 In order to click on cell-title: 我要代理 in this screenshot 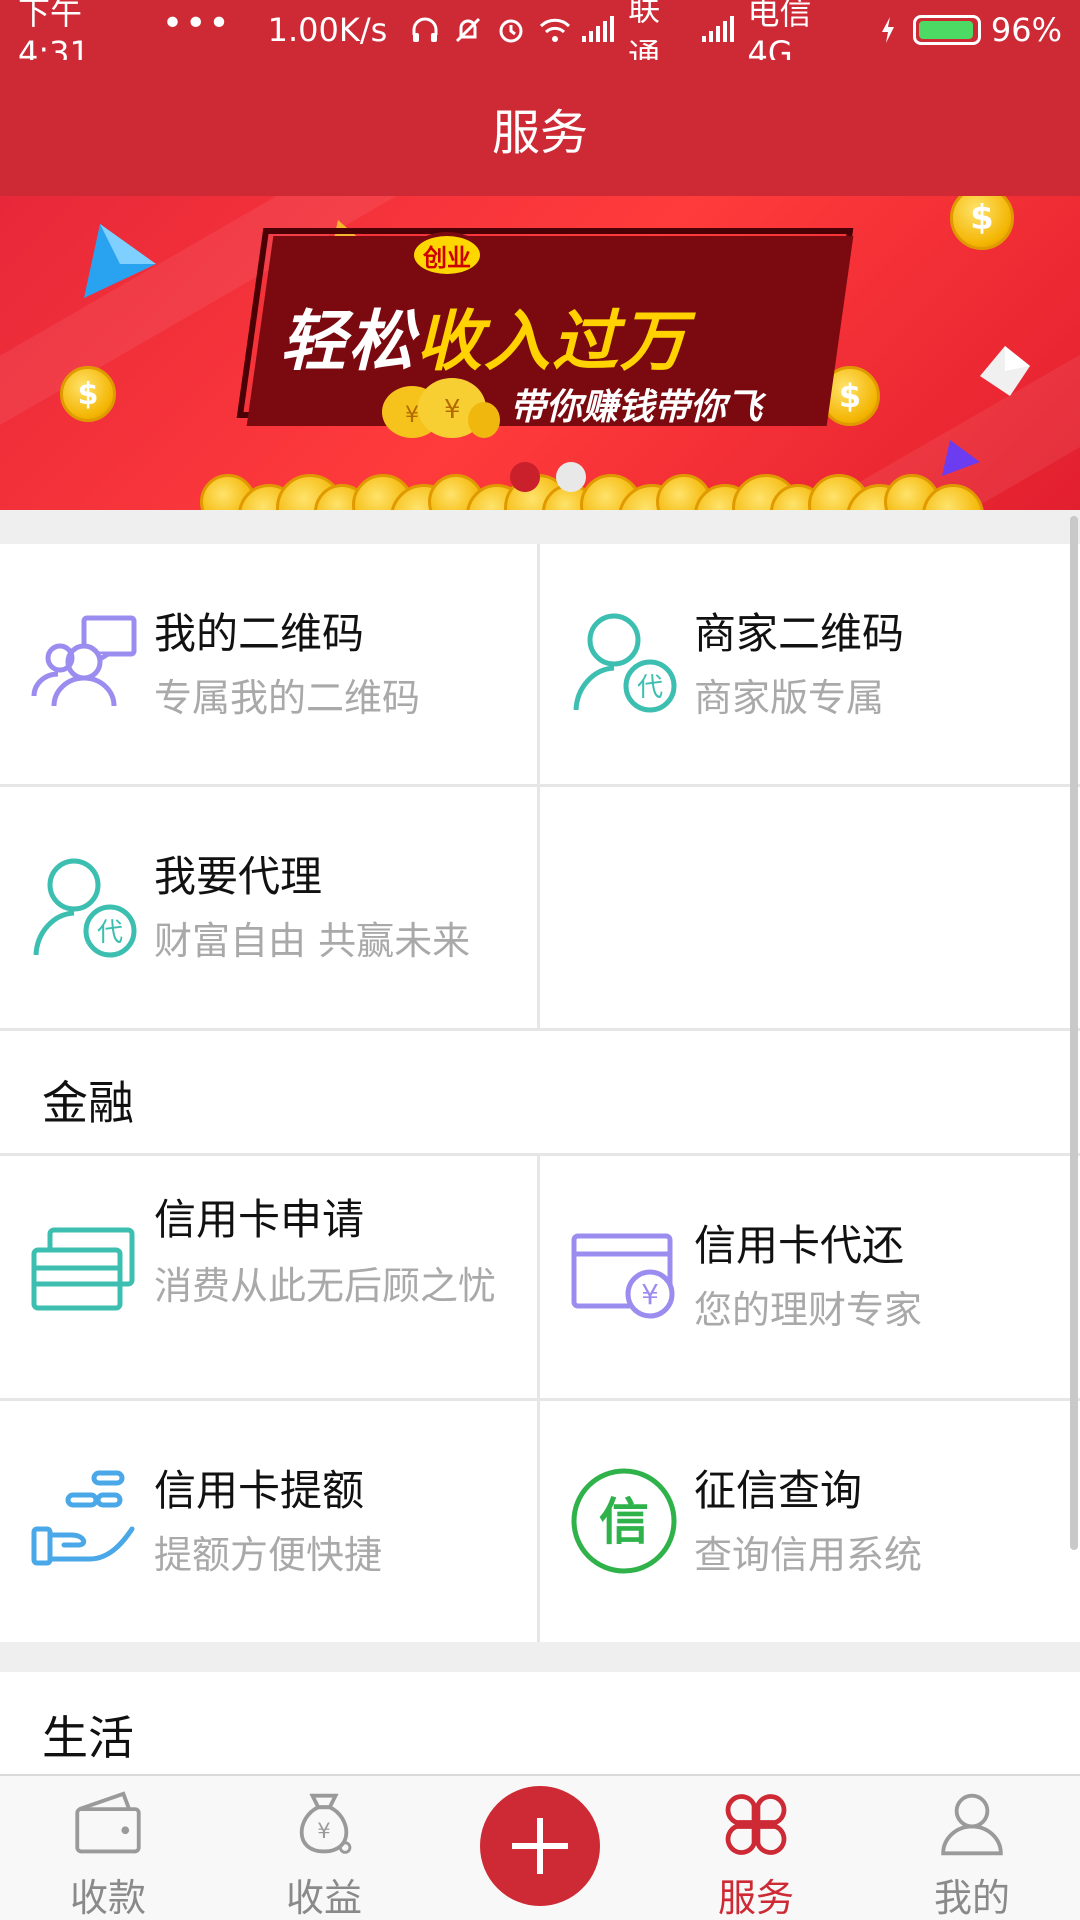, I will do `click(238, 876)`.